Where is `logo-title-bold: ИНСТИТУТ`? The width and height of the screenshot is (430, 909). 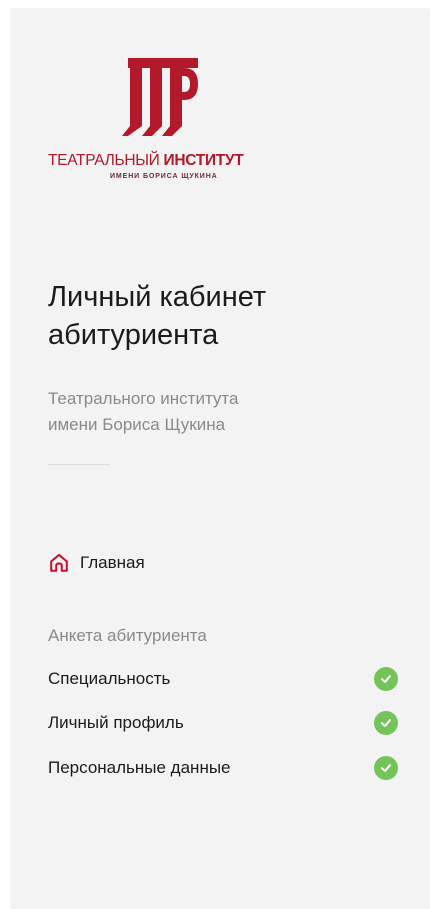 logo-title-bold: ИНСТИТУТ is located at coordinates (203, 160).